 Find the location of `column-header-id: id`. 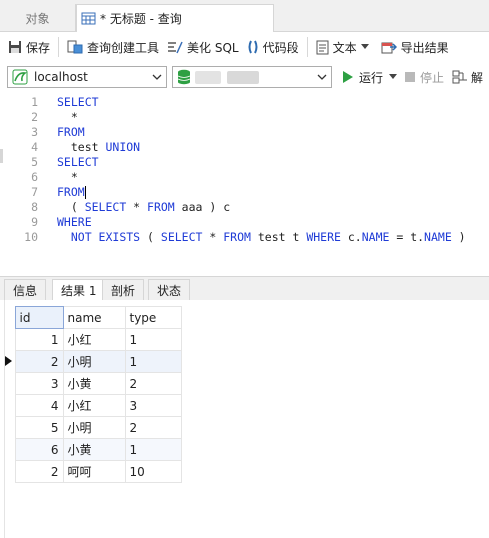

column-header-id: id is located at coordinates (39, 317).